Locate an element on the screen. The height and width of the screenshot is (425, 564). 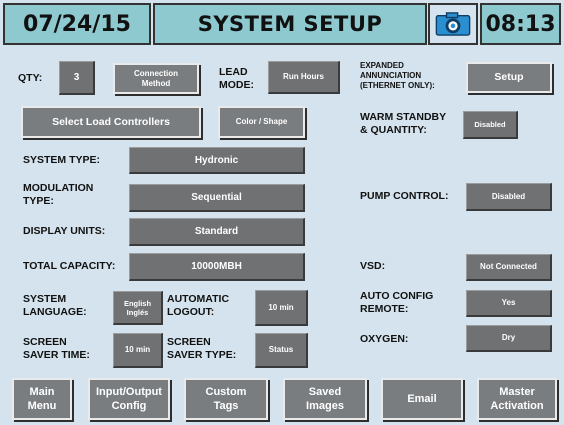
system-language-label: SYSTEM LANGUAGE: is located at coordinates (55, 305).